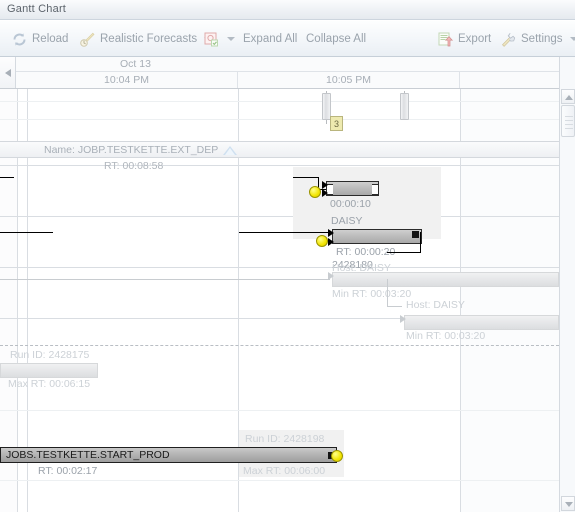 Image resolution: width=575 pixels, height=512 pixels. I want to click on realistic-forecasts-button: Realistic Forecasts, so click(145, 39).